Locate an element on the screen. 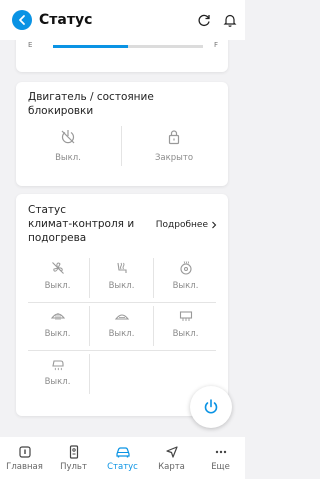 The height and width of the screenshot is (479, 320). notifications-button is located at coordinates (230, 20).